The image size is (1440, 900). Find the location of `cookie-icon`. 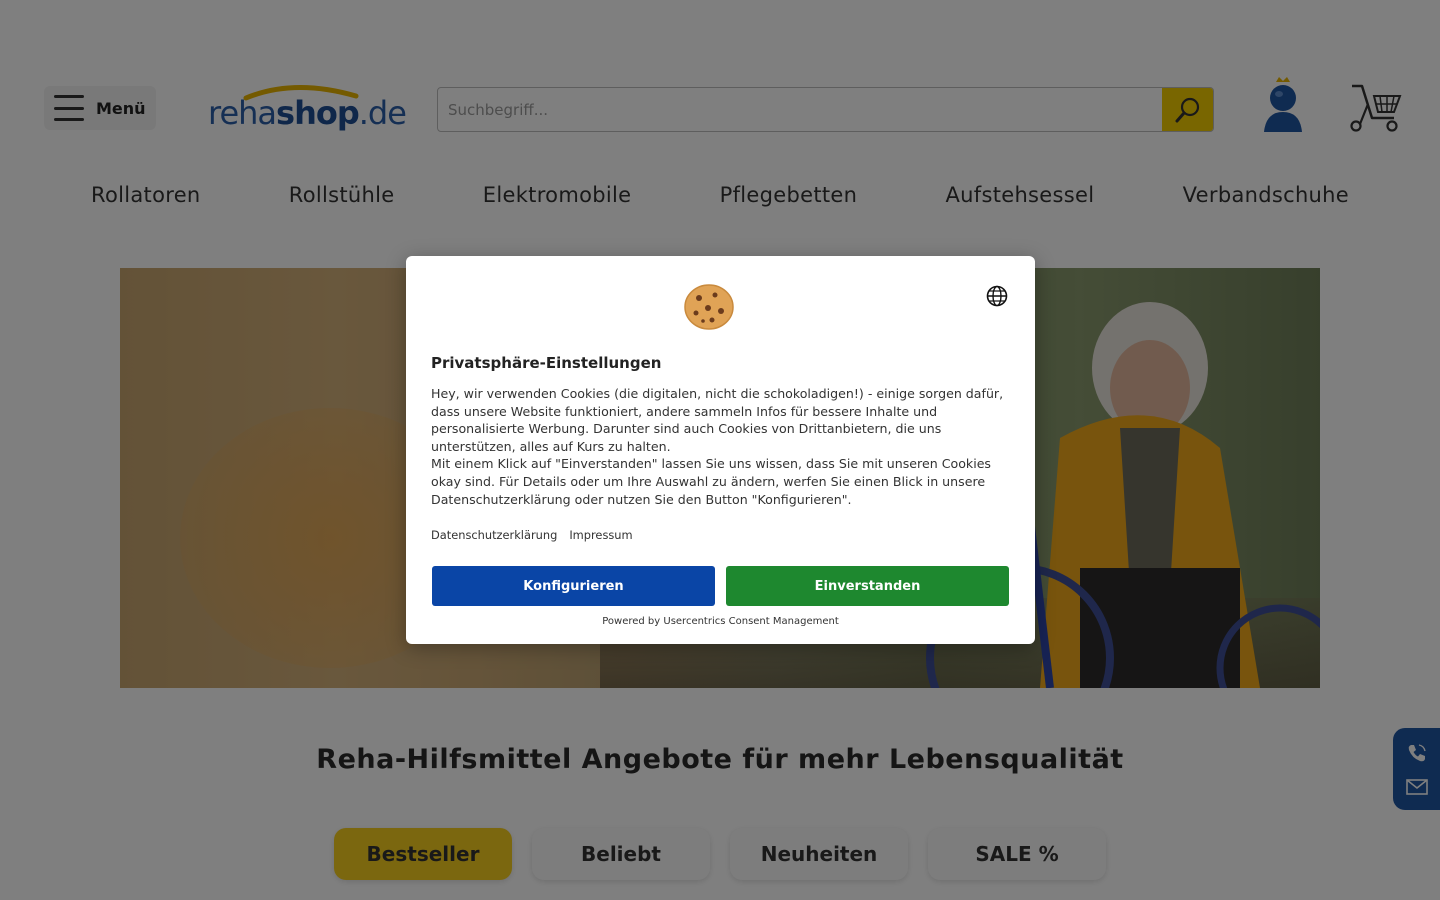

cookie-icon is located at coordinates (709, 307).